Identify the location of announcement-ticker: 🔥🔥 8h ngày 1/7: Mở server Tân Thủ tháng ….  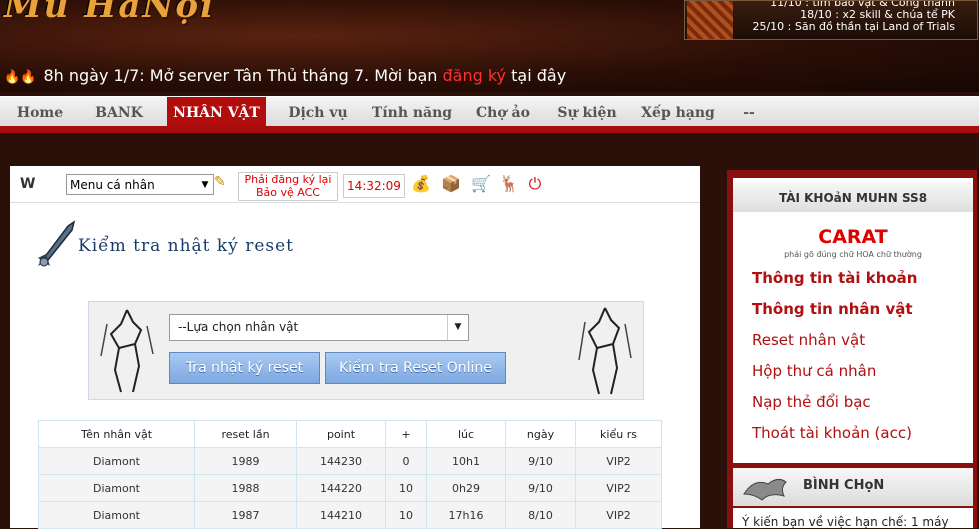
(489, 76).